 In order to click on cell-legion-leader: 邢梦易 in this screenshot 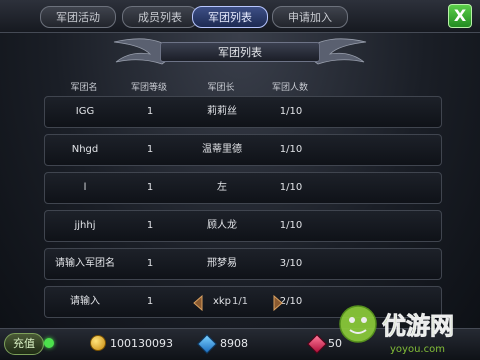, I will do `click(222, 263)`.